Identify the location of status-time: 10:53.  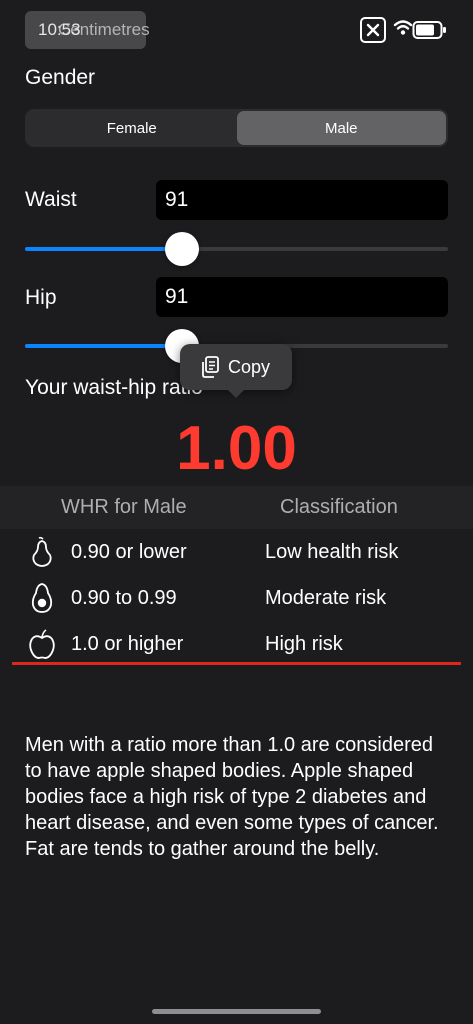
(59, 29).